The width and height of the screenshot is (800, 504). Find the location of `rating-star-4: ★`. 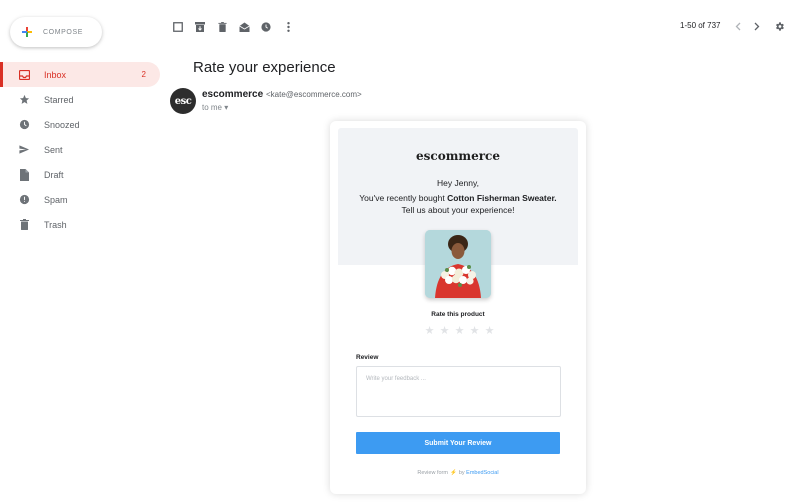

rating-star-4: ★ is located at coordinates (474, 330).